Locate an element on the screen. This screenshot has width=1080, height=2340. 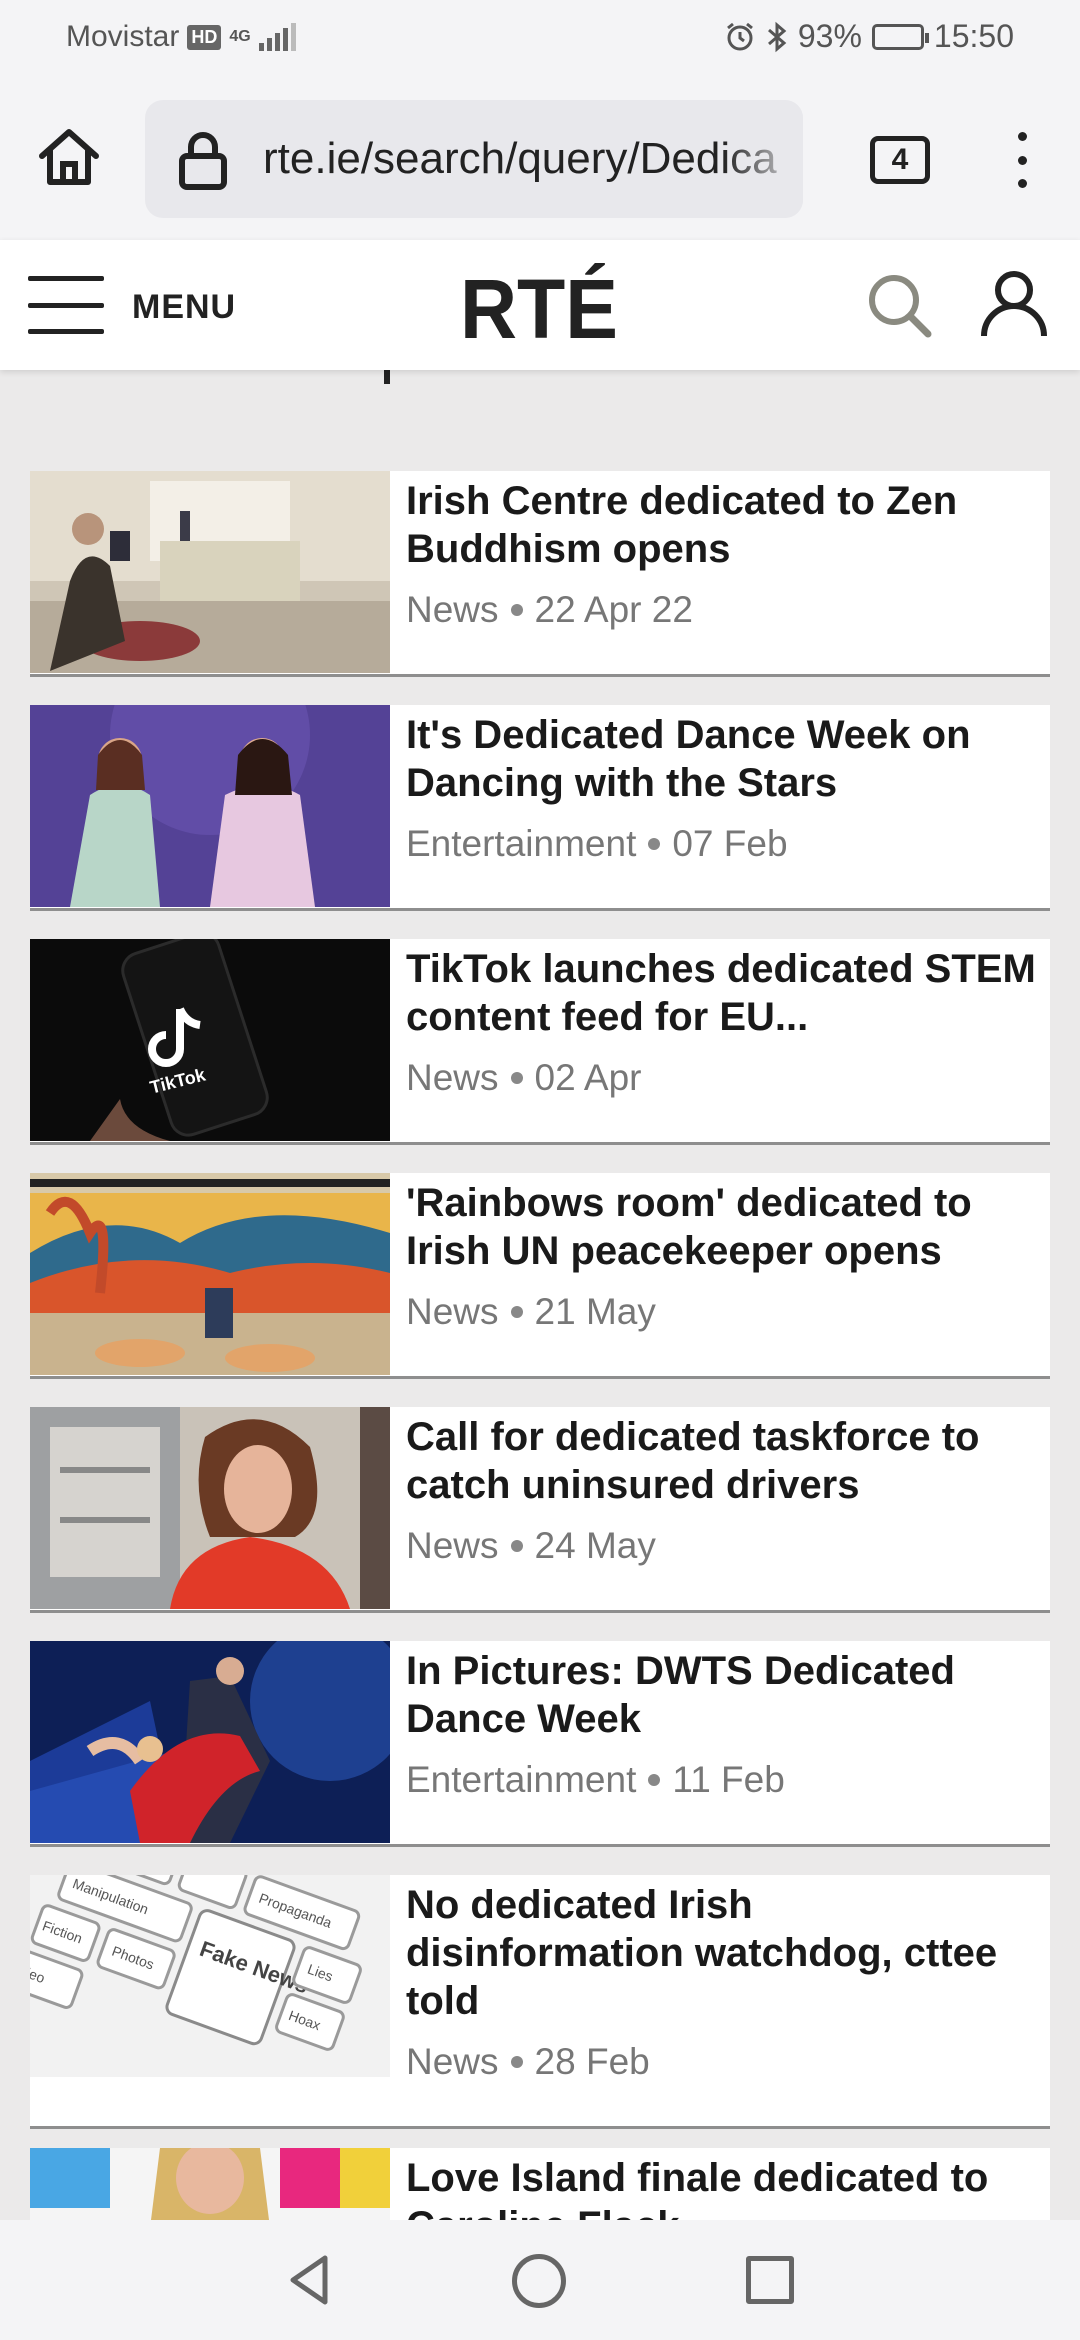
woman-red-top-thumbnail is located at coordinates (210, 1508).